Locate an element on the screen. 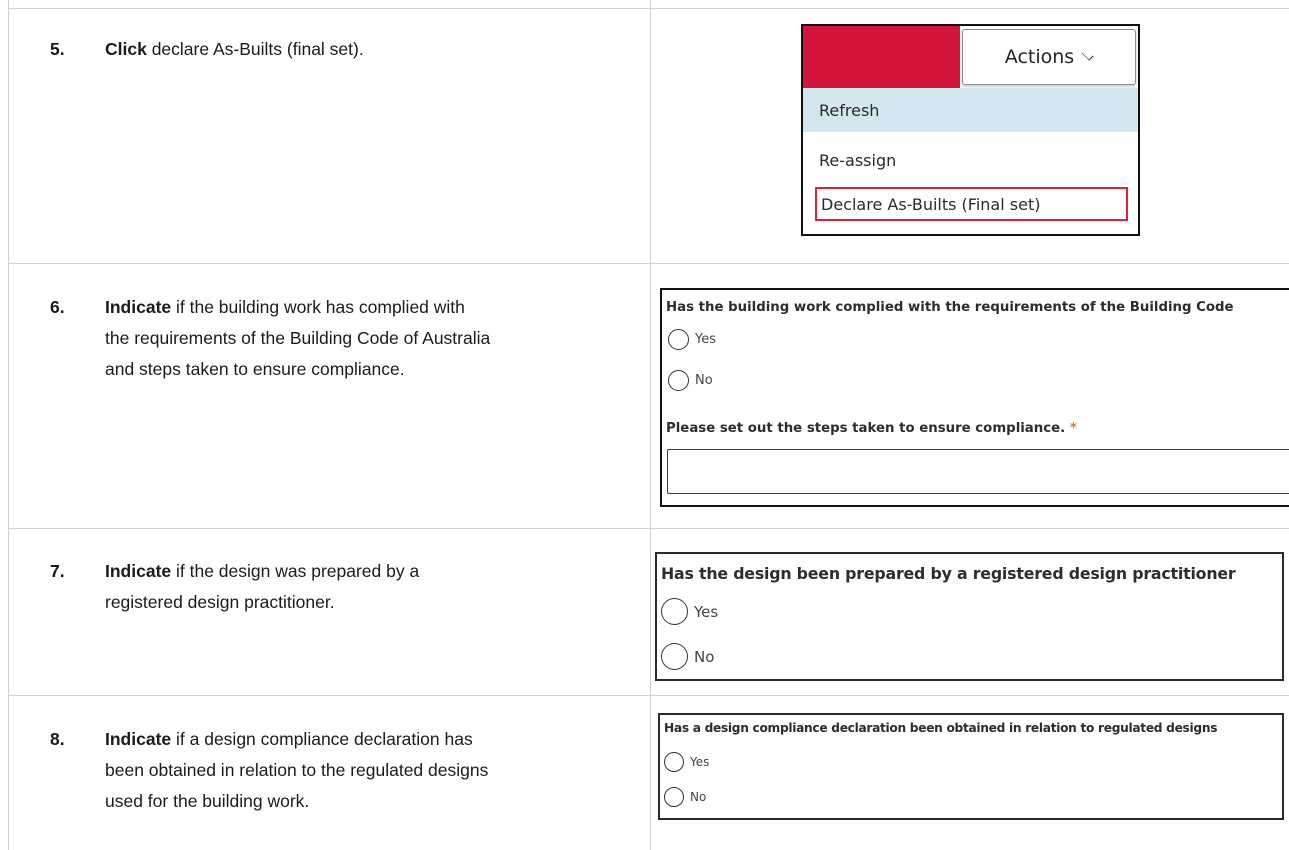 The height and width of the screenshot is (850, 1289). required-marker: * is located at coordinates (1073, 428).